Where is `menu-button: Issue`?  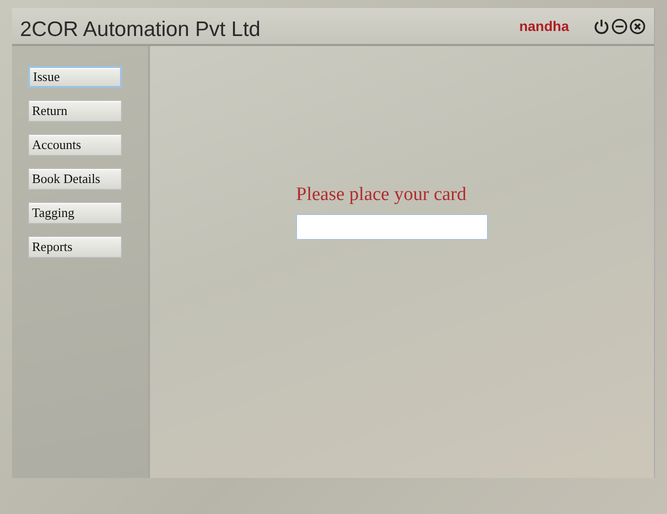
menu-button: Issue is located at coordinates (75, 77).